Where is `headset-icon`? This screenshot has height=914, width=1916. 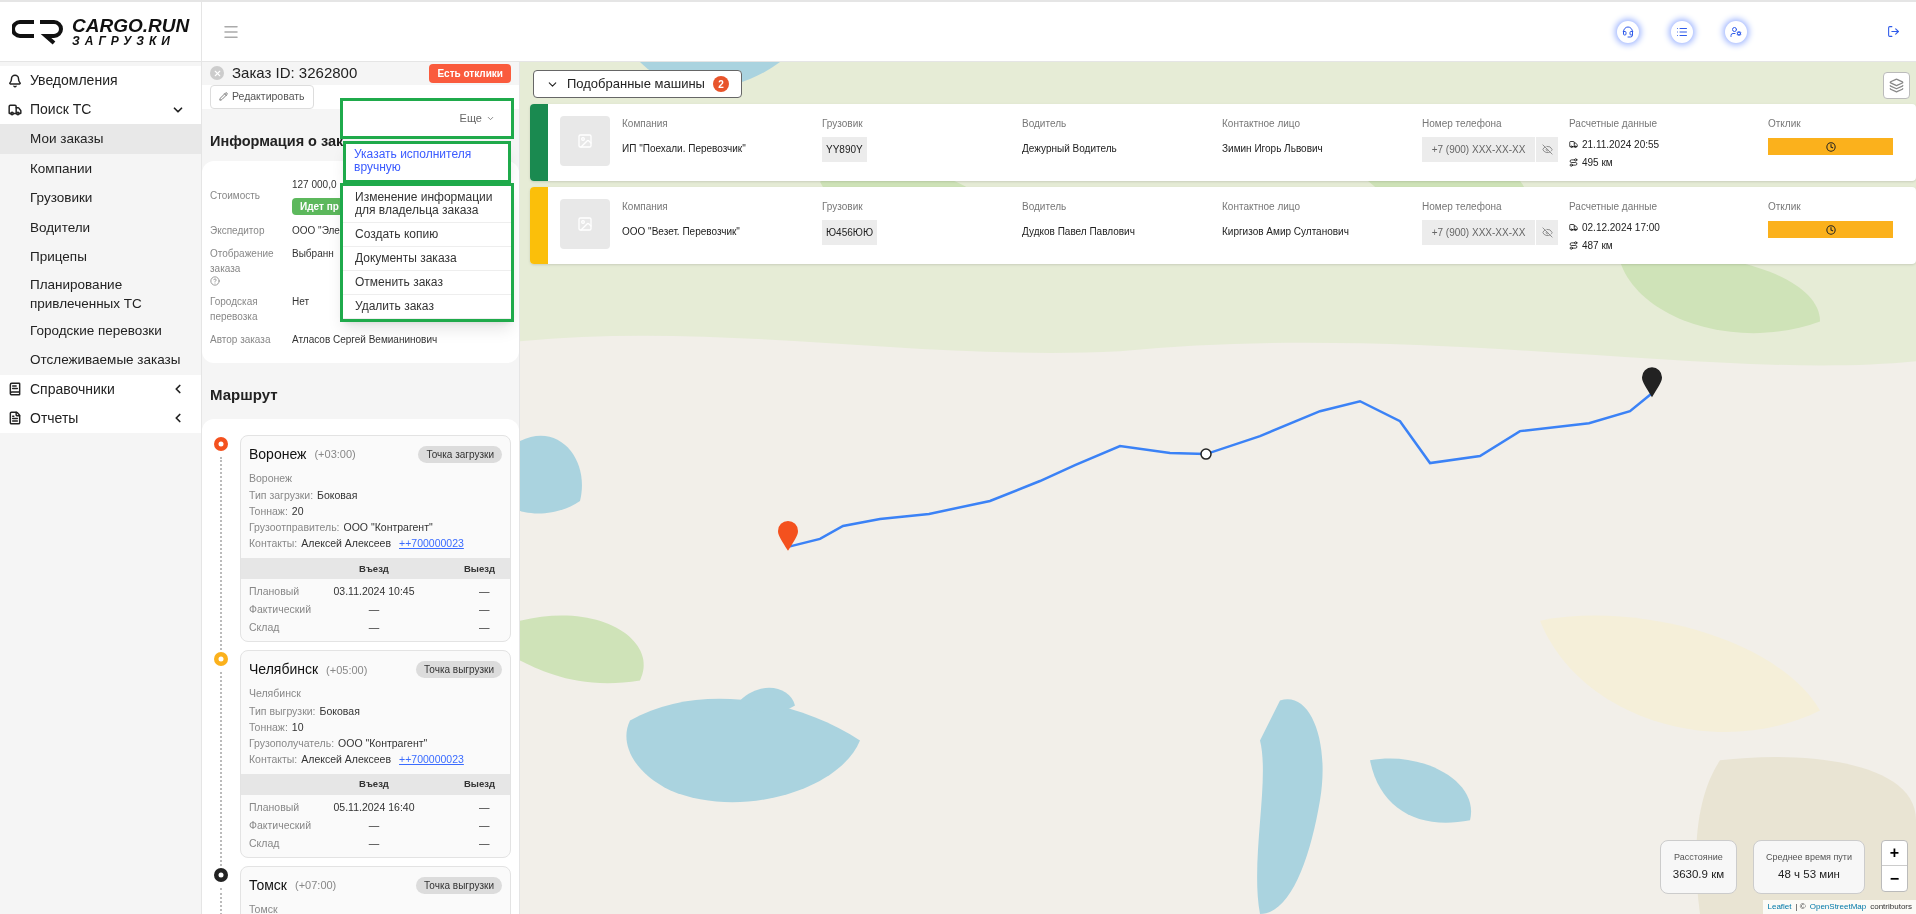
headset-icon is located at coordinates (1628, 31).